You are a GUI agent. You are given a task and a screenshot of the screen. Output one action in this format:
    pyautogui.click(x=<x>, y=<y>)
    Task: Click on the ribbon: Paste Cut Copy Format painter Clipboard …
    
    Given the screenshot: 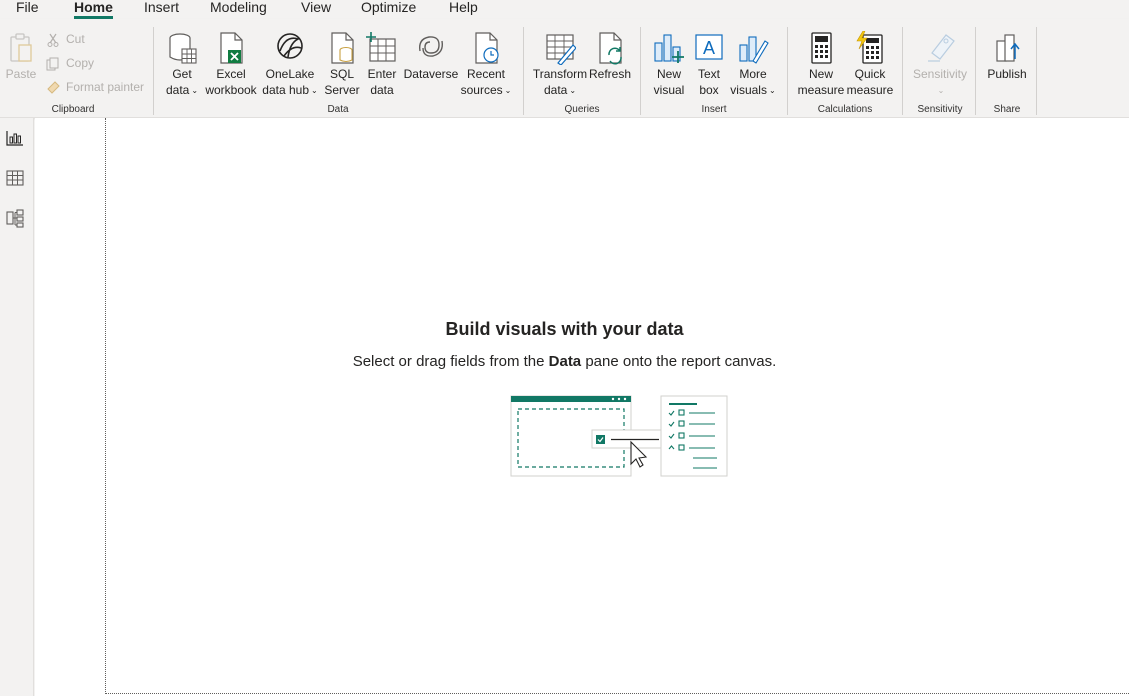 What is the action you would take?
    pyautogui.click(x=564, y=68)
    